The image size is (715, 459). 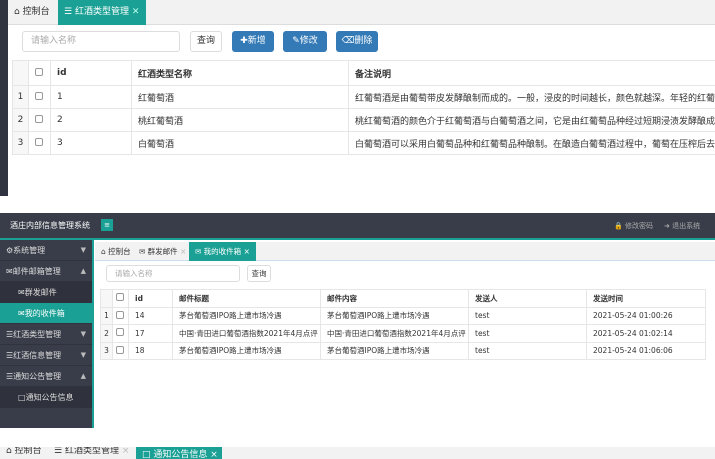 What do you see at coordinates (682, 226) in the screenshot?
I see `logout-link: ➜ 退出系统` at bounding box center [682, 226].